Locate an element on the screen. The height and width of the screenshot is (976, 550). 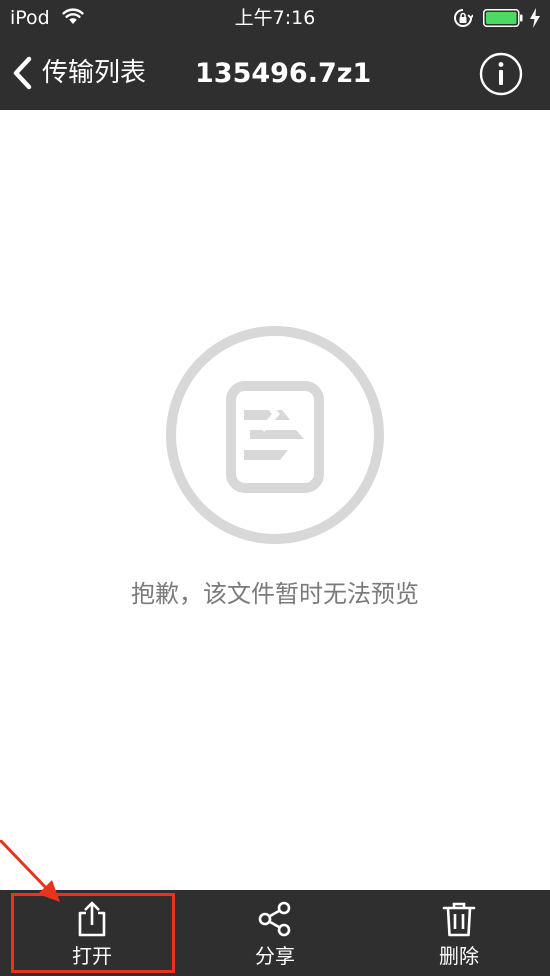
share-label: 分享 is located at coordinates (275, 956).